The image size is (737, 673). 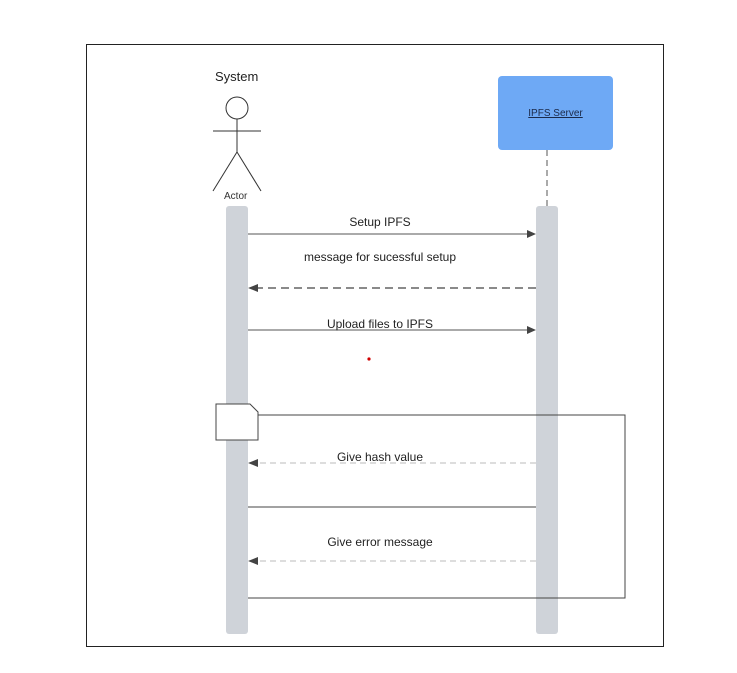 I want to click on alt-fragment-tab, so click(x=237, y=422).